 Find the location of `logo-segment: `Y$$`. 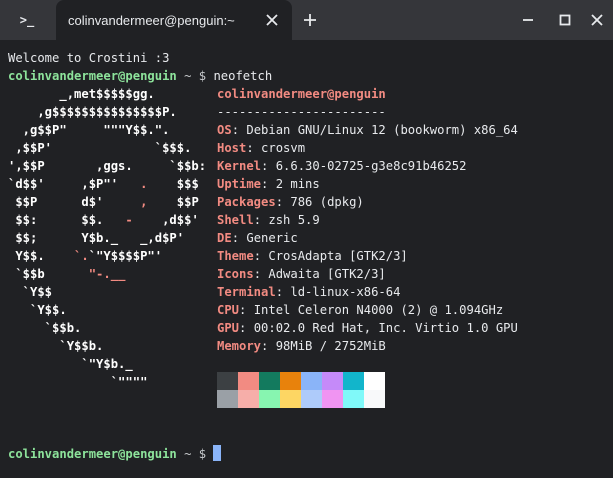

logo-segment: `Y$$ is located at coordinates (30, 292).